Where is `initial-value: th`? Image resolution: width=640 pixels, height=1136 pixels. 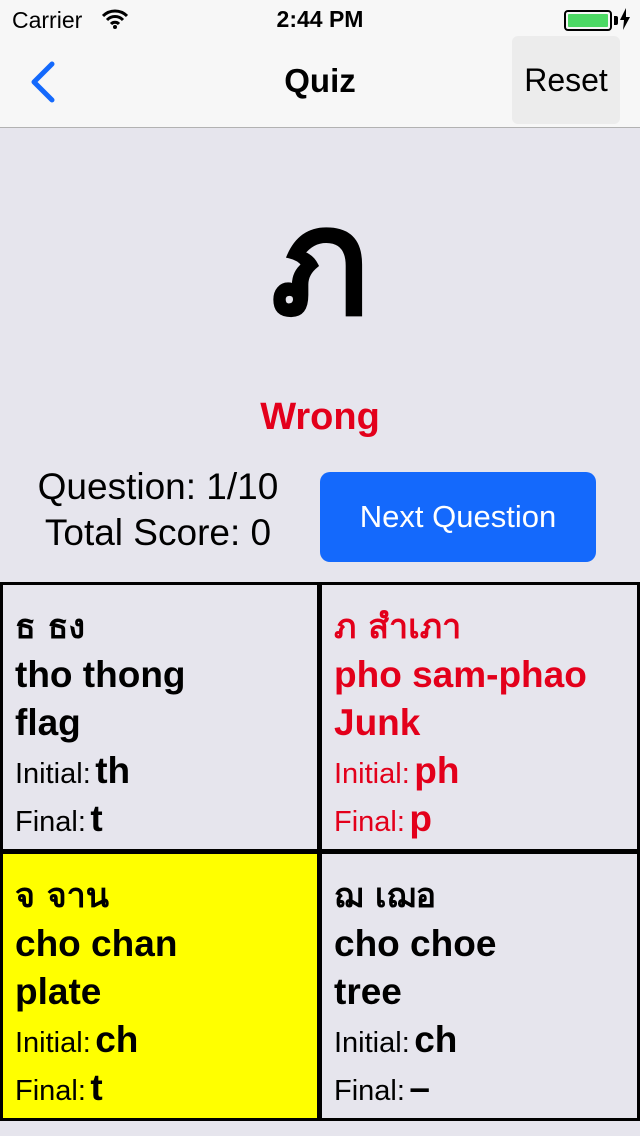
initial-value: th is located at coordinates (113, 770).